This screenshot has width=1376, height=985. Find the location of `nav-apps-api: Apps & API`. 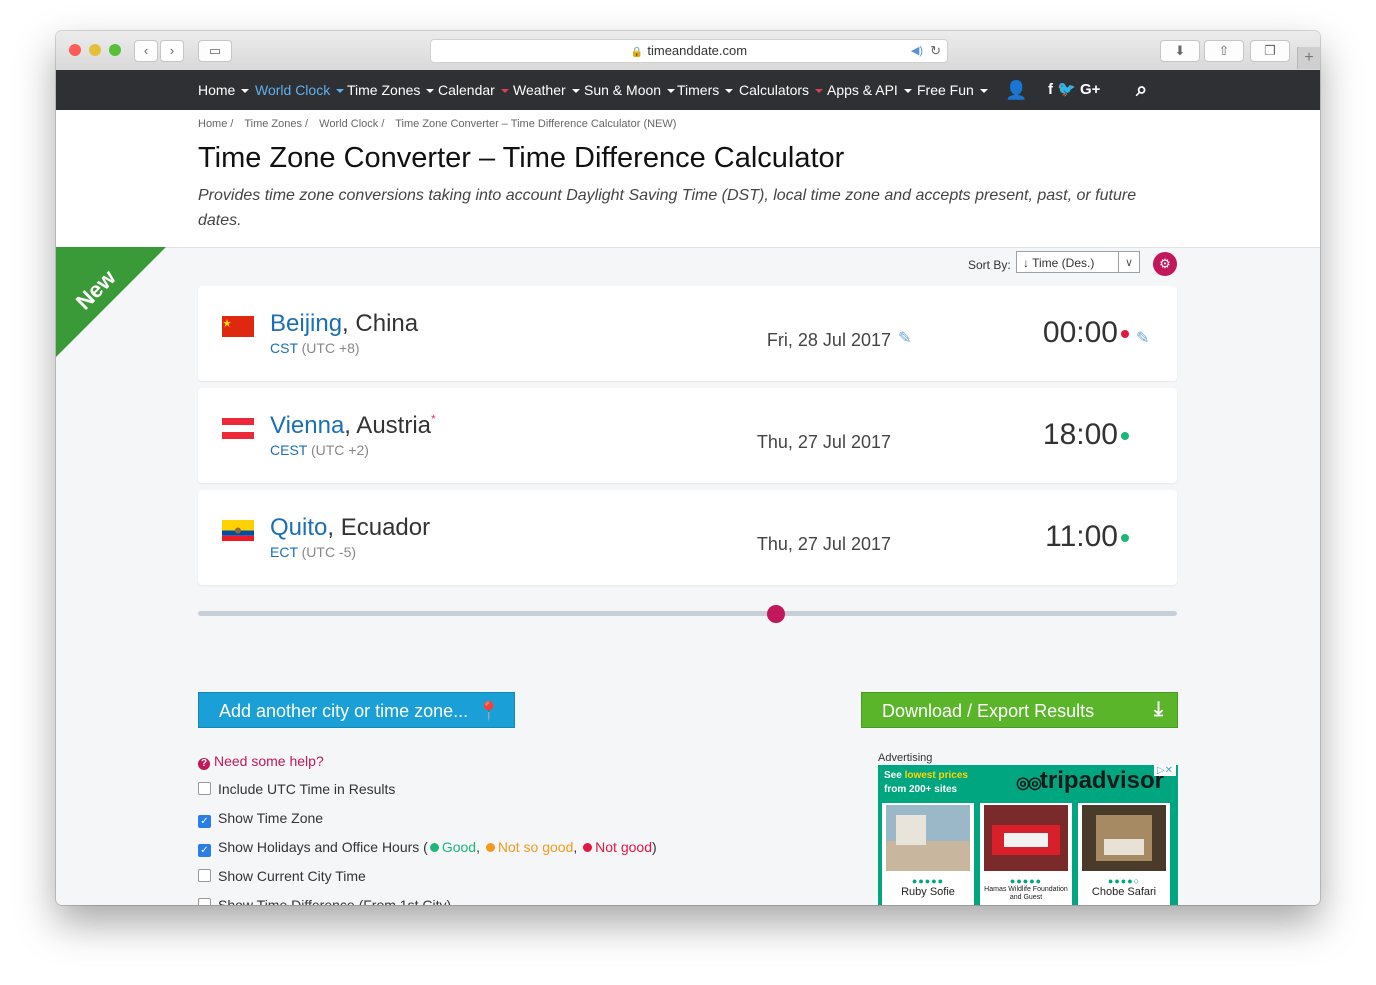

nav-apps-api: Apps & API is located at coordinates (869, 90).